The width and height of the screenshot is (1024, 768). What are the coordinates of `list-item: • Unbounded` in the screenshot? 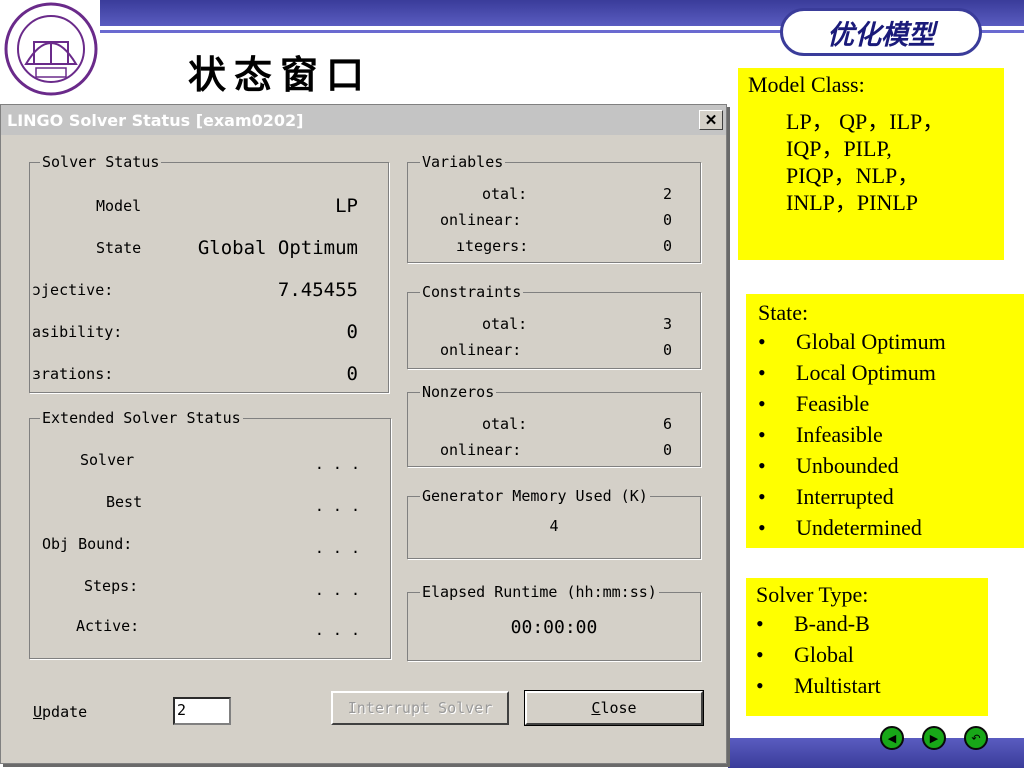 It's located at (885, 465).